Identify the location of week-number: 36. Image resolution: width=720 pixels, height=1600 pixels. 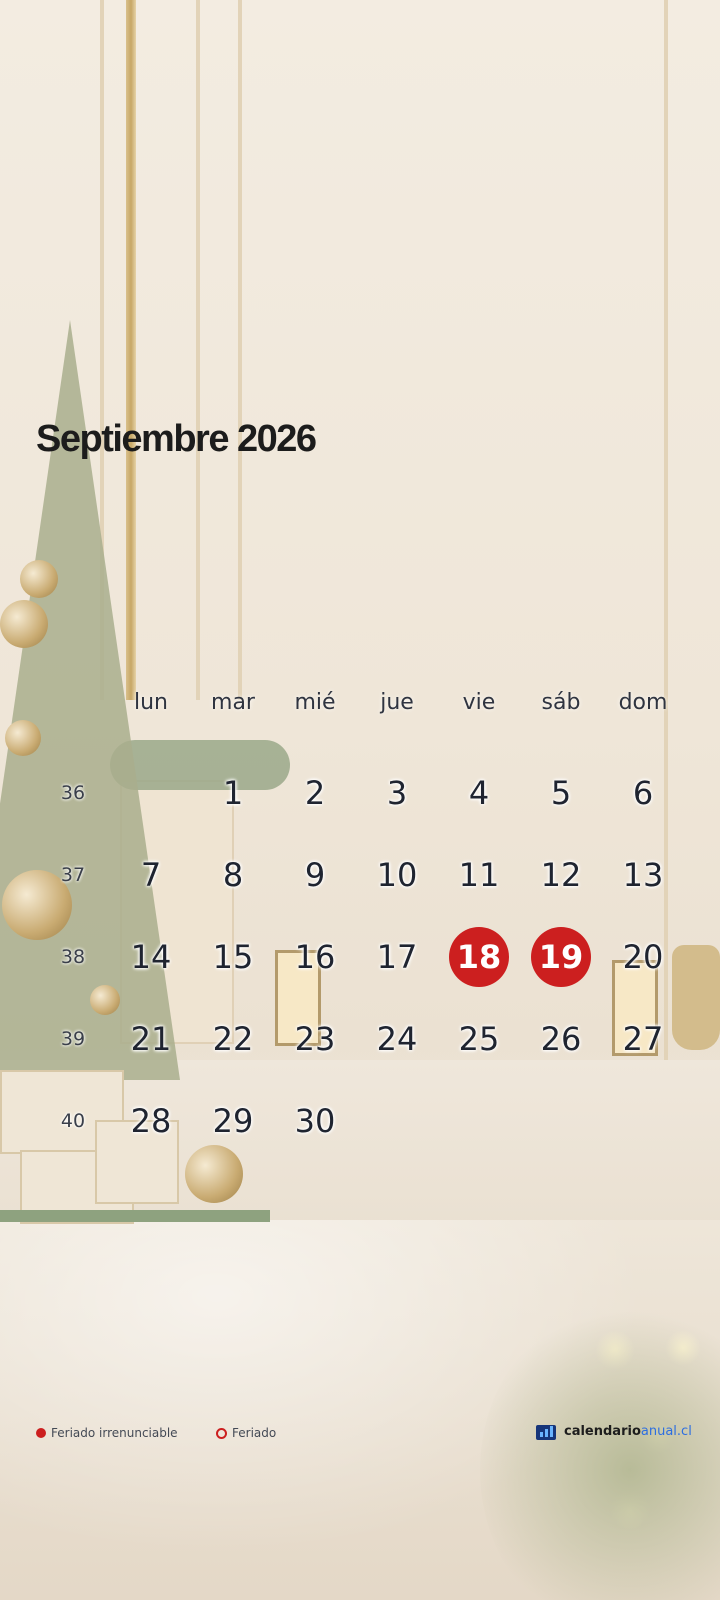
(73, 793).